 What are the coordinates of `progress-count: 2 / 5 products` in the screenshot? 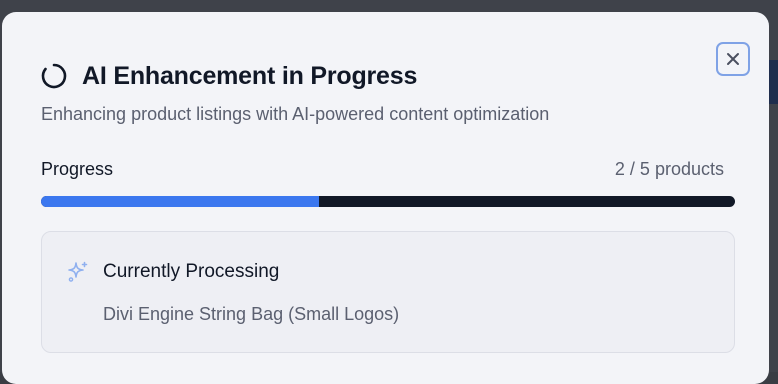 It's located at (669, 169).